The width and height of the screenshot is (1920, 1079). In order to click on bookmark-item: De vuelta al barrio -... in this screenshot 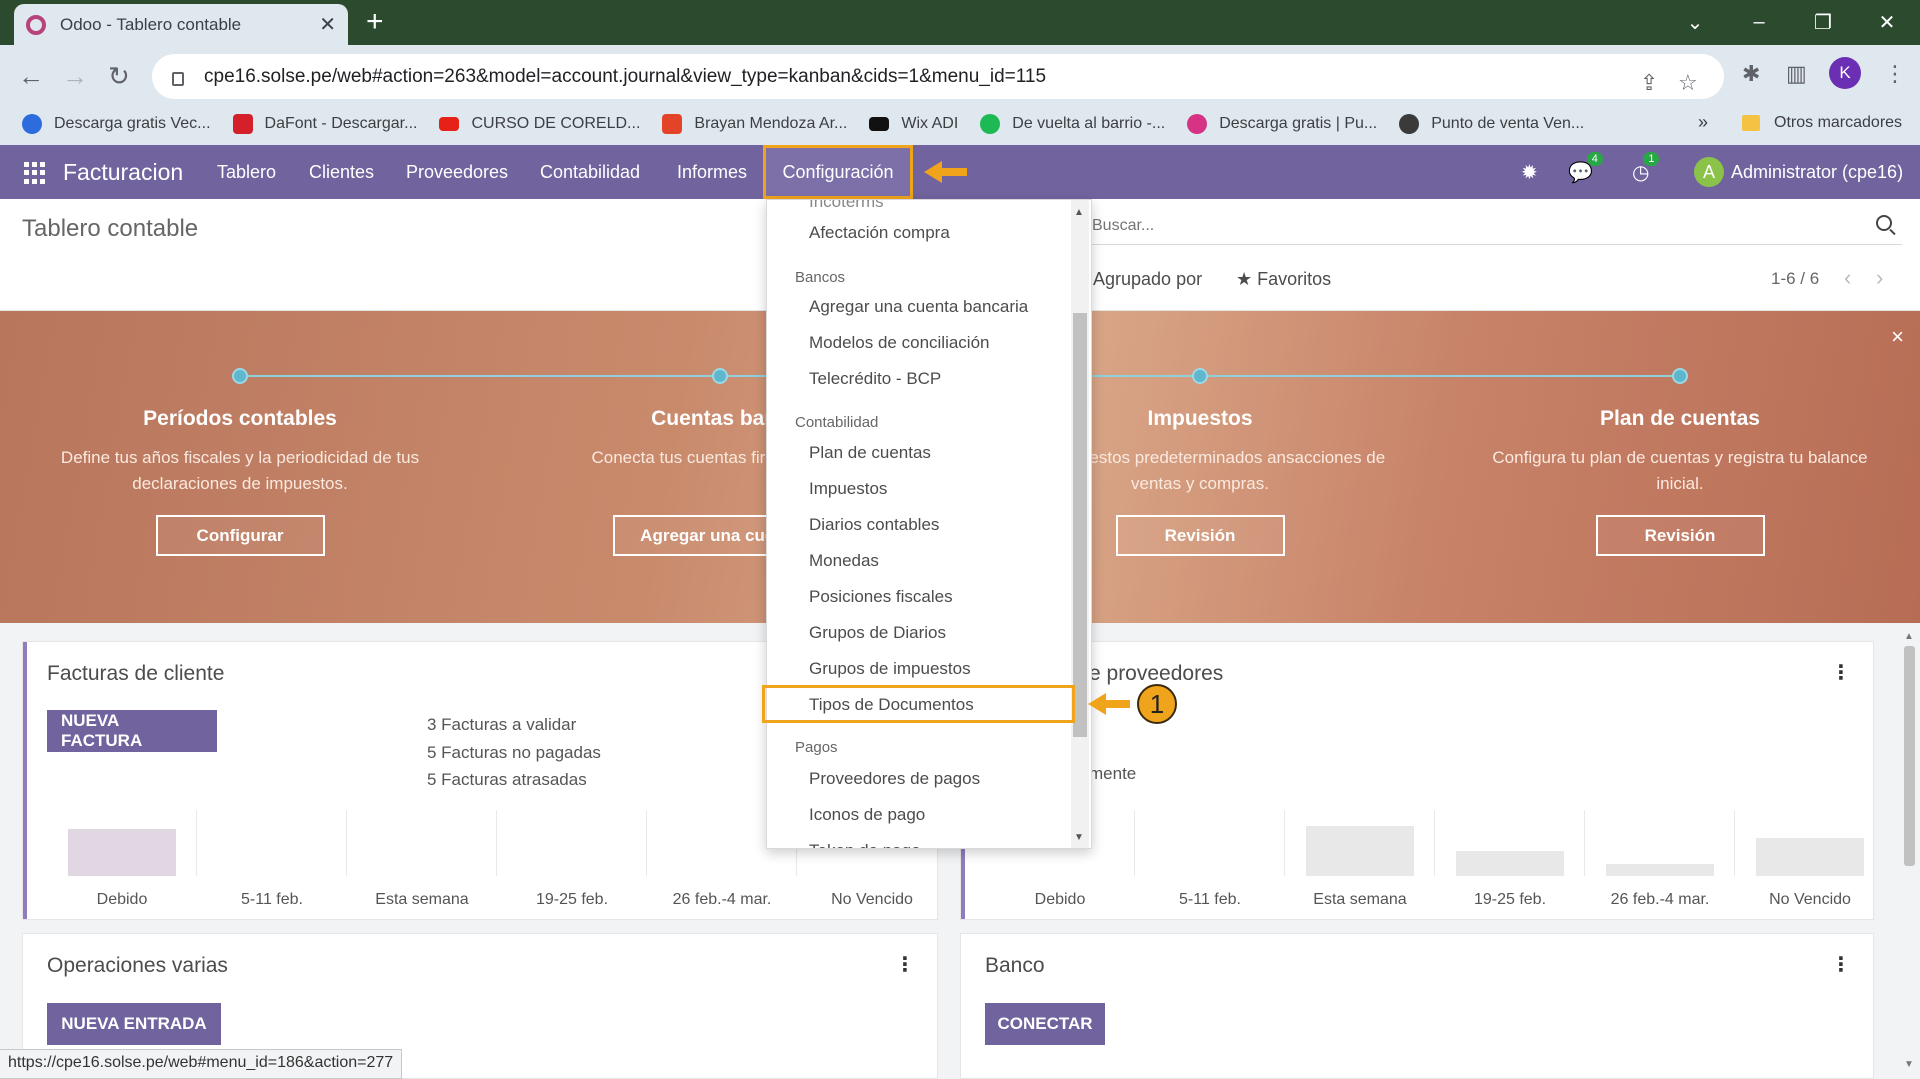, I will do `click(1072, 124)`.